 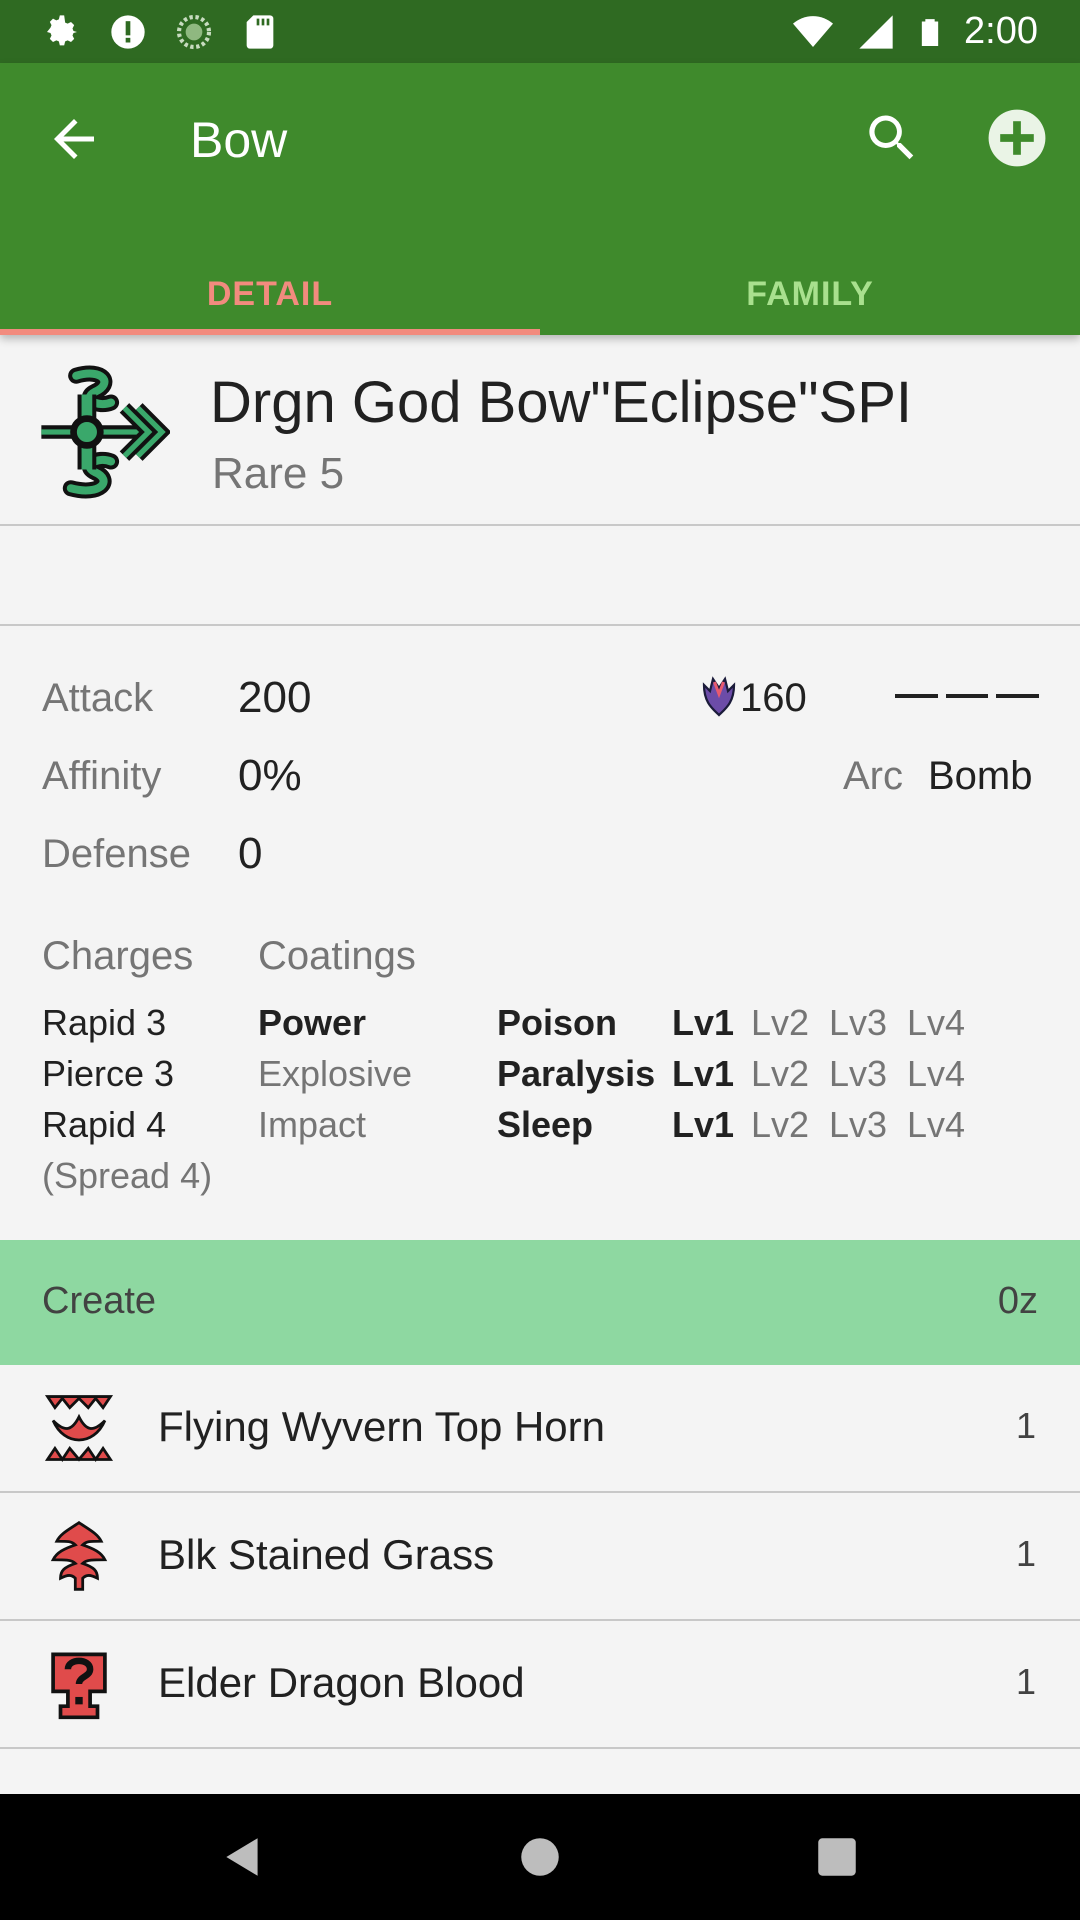 What do you see at coordinates (62, 29) in the screenshot?
I see `settings-icon` at bounding box center [62, 29].